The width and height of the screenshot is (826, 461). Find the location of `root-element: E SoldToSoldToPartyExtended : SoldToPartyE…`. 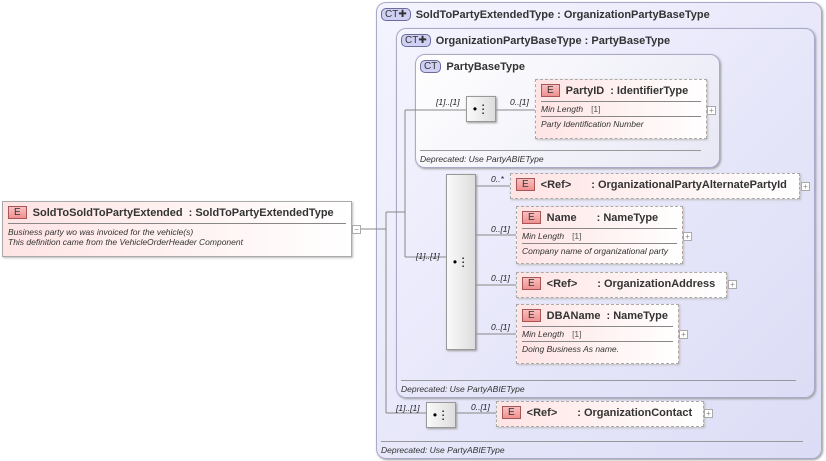

root-element: E SoldToSoldToPartyExtended : SoldToPartyE… is located at coordinates (177, 229).